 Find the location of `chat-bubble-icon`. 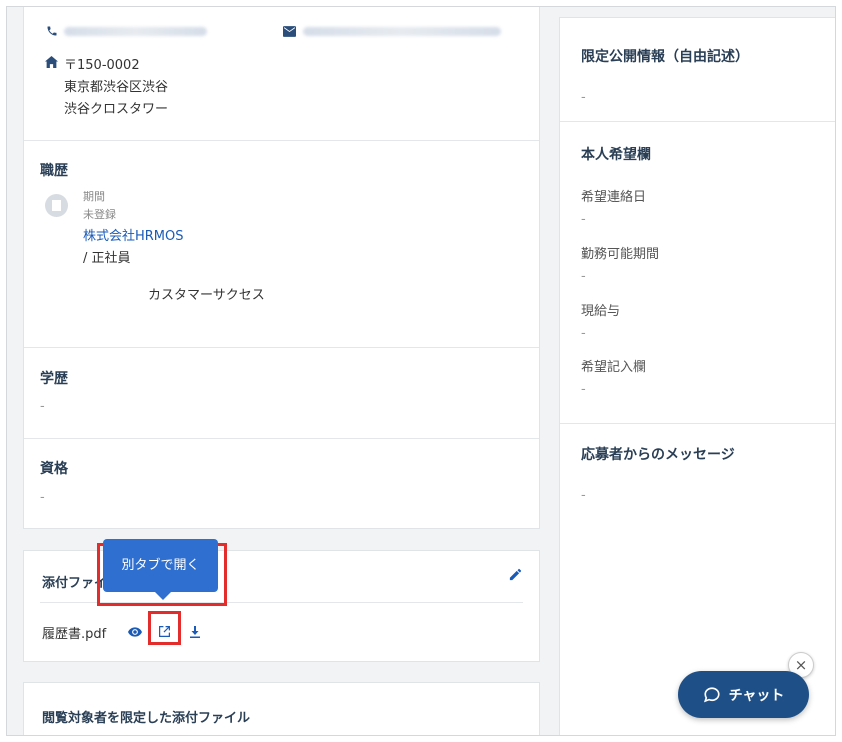

chat-bubble-icon is located at coordinates (711, 694).